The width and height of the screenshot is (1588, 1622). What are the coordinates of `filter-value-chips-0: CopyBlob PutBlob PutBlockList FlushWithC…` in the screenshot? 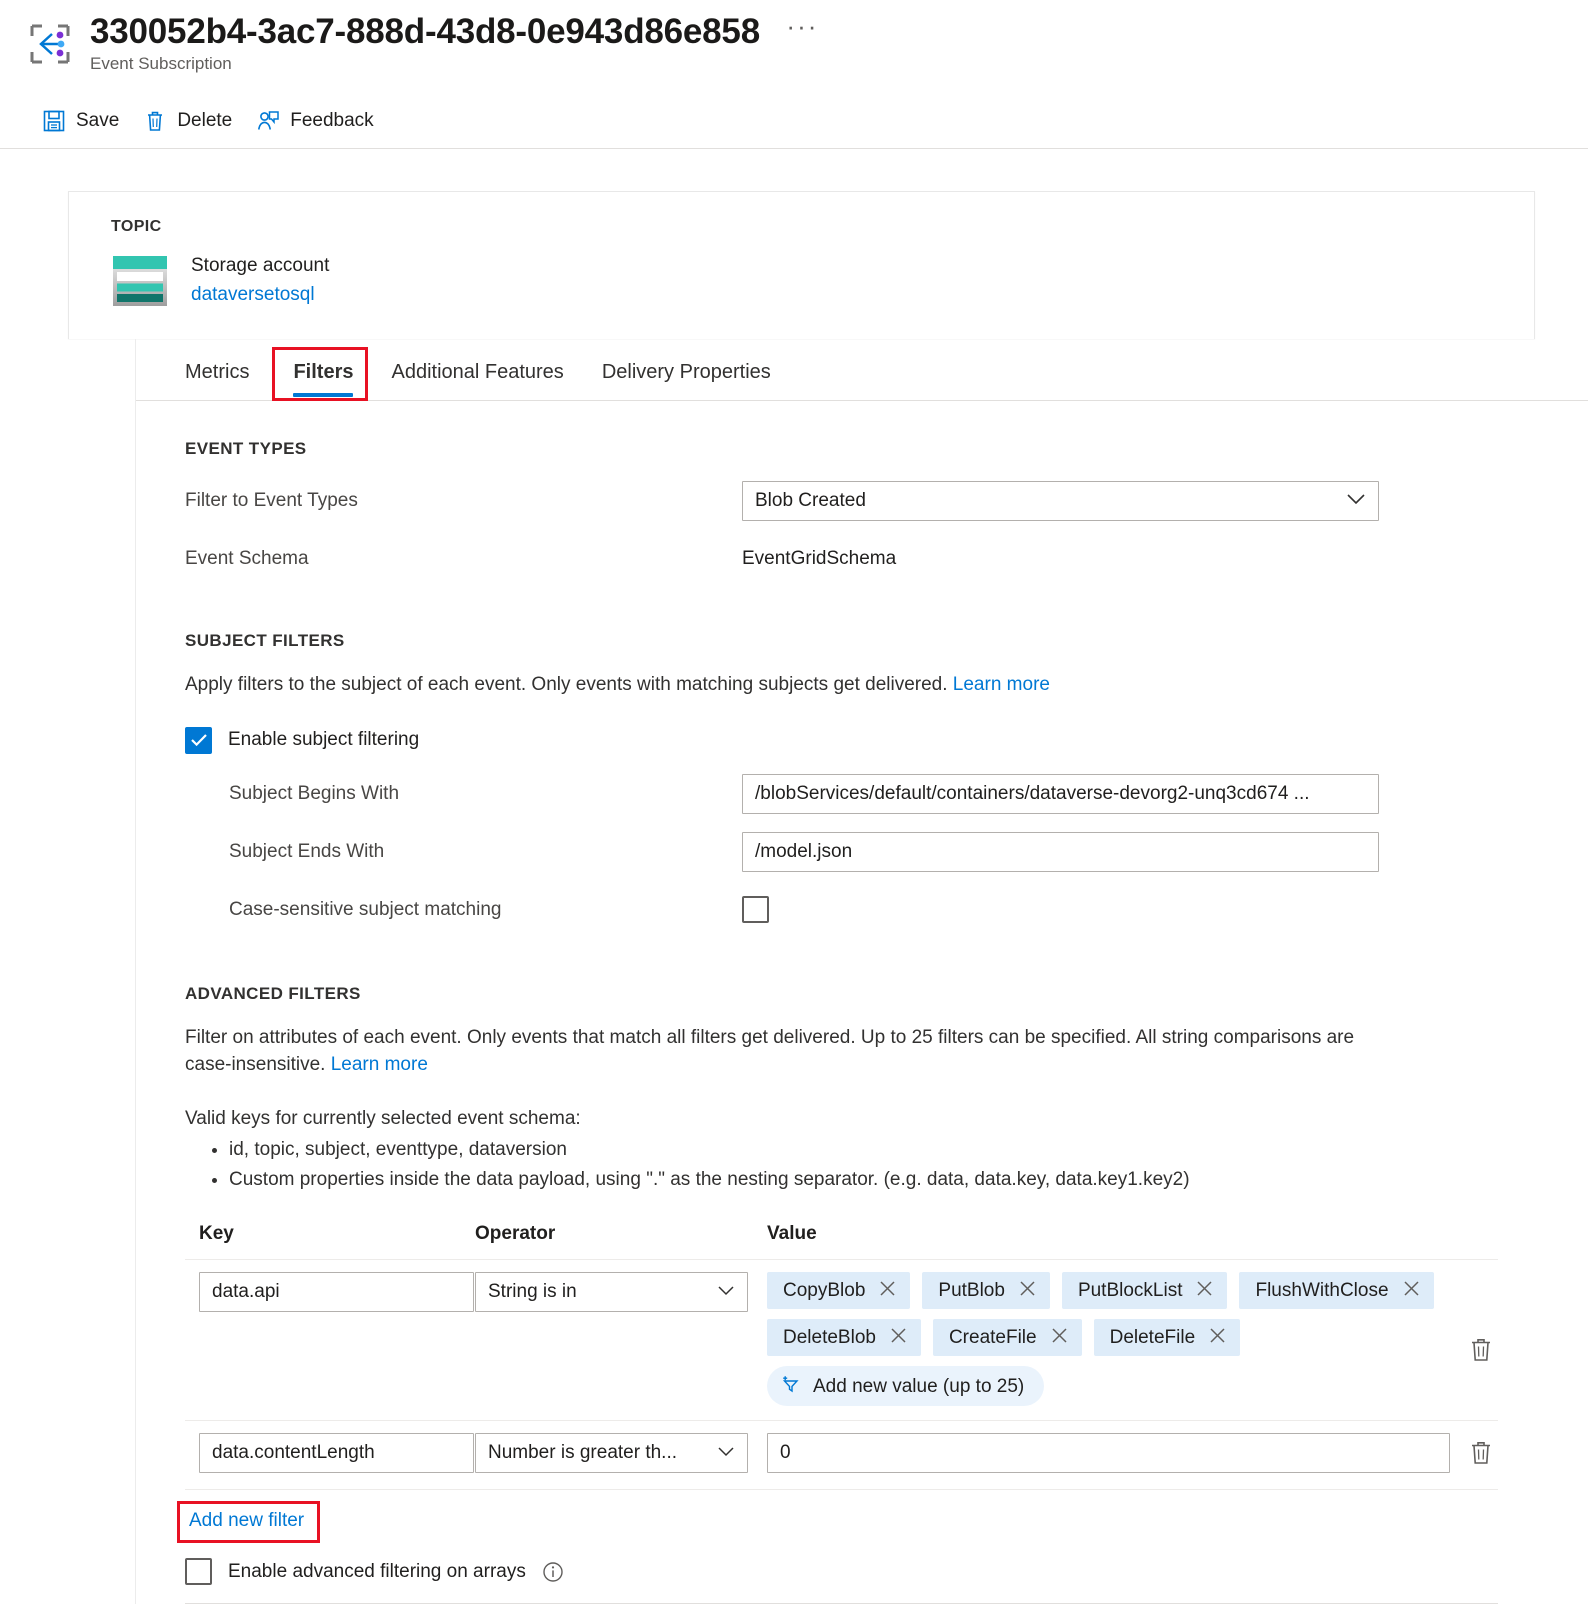 It's located at (1108, 1339).